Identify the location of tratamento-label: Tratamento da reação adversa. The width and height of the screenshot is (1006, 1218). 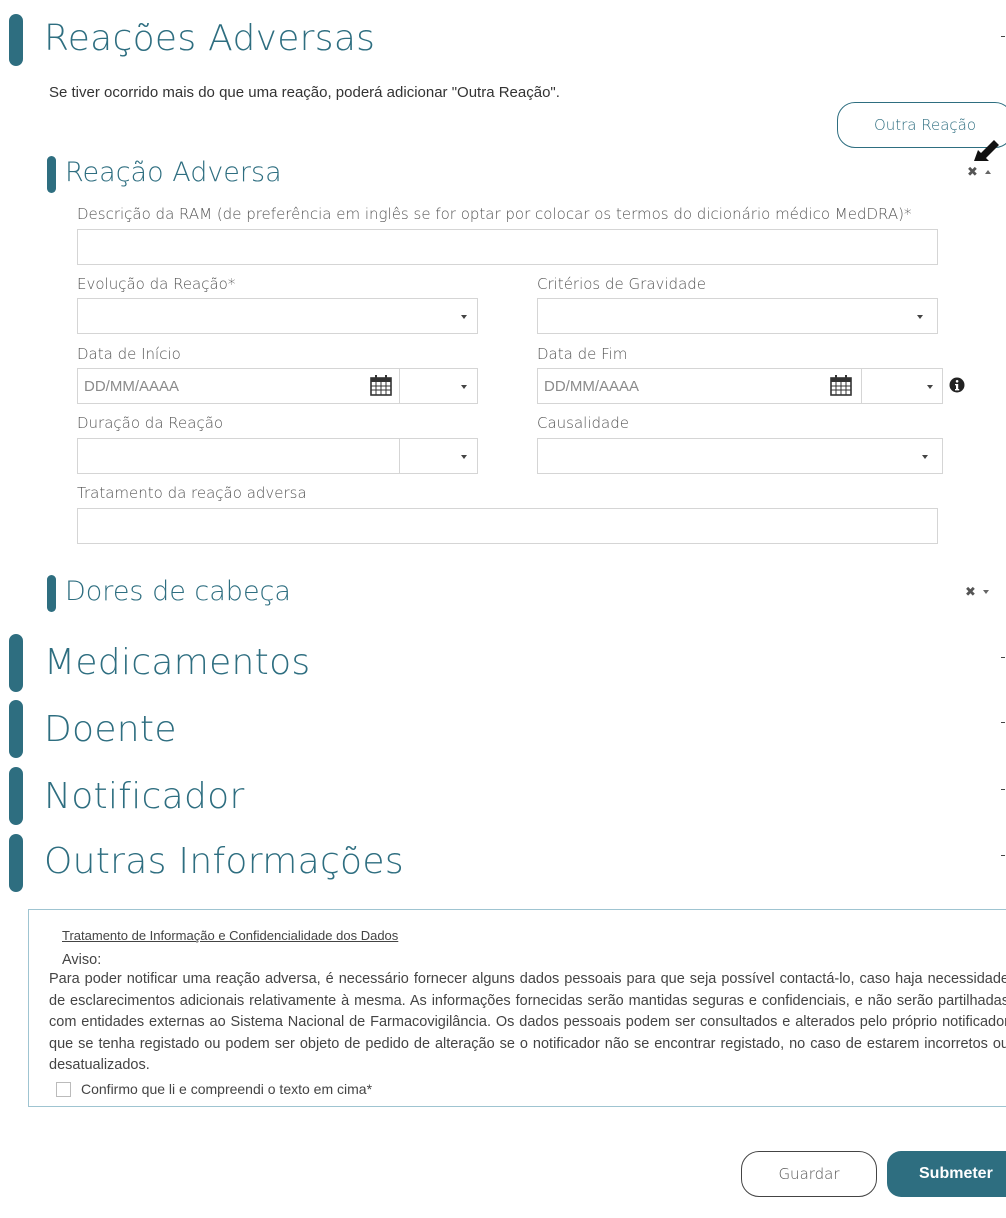
(192, 493).